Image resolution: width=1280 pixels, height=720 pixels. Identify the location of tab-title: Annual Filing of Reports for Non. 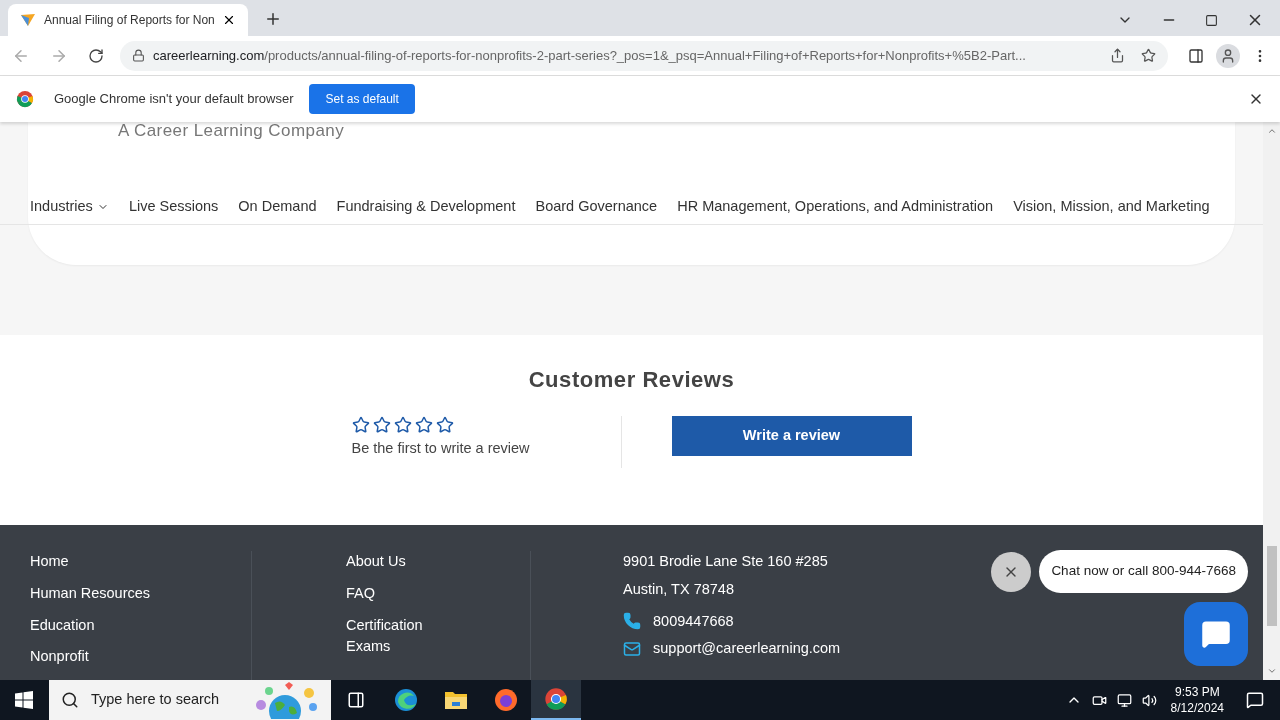
(129, 20).